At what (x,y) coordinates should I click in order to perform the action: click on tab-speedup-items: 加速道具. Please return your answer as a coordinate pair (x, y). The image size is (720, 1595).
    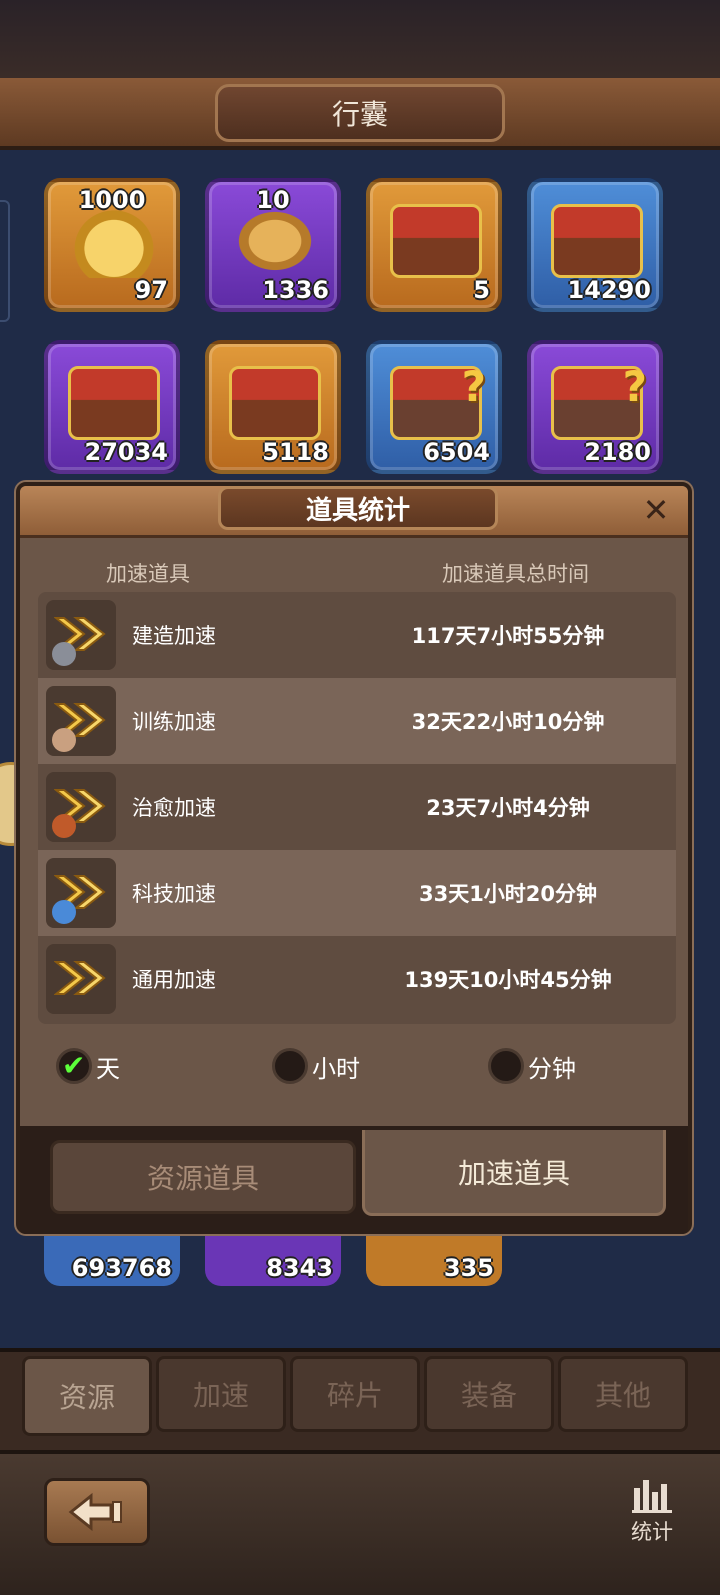
    Looking at the image, I should click on (514, 1173).